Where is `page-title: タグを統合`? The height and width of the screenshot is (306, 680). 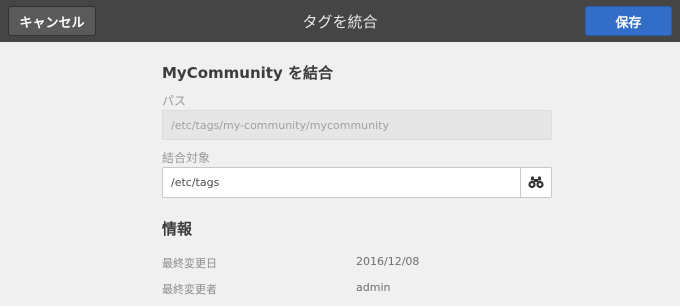 page-title: タグを統合 is located at coordinates (340, 21).